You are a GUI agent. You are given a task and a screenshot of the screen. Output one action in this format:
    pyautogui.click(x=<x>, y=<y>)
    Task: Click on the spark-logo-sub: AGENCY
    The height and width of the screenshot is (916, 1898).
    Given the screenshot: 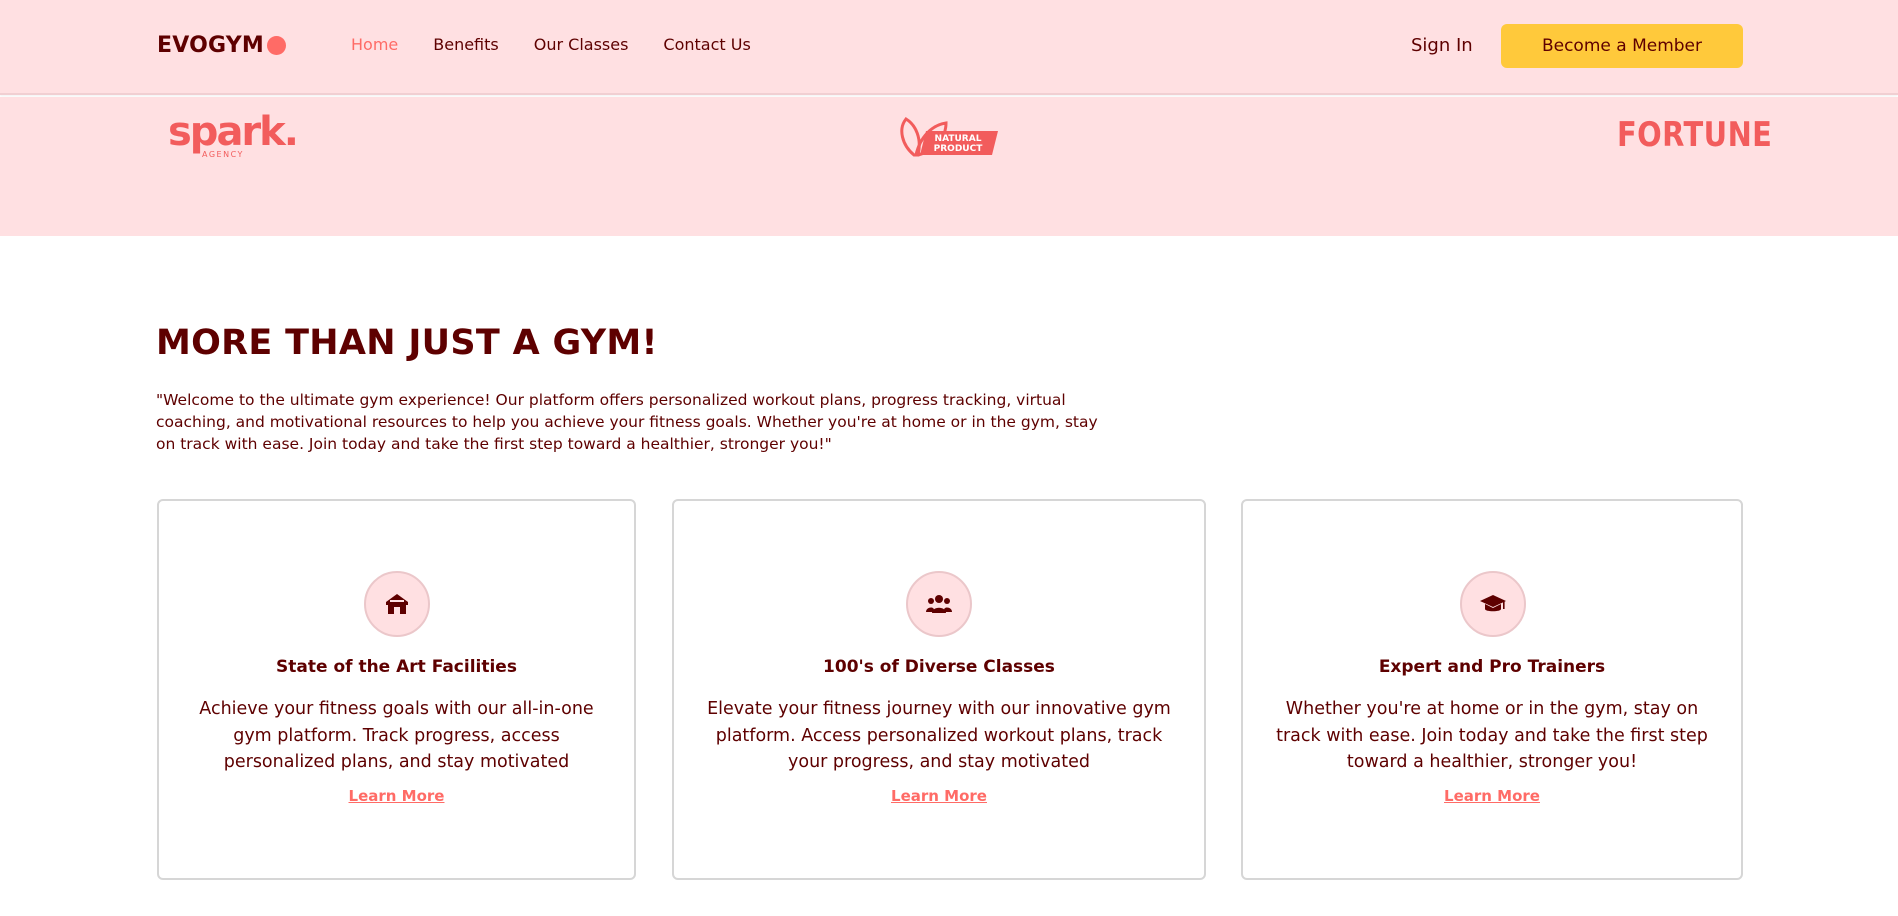 What is the action you would take?
    pyautogui.click(x=223, y=154)
    